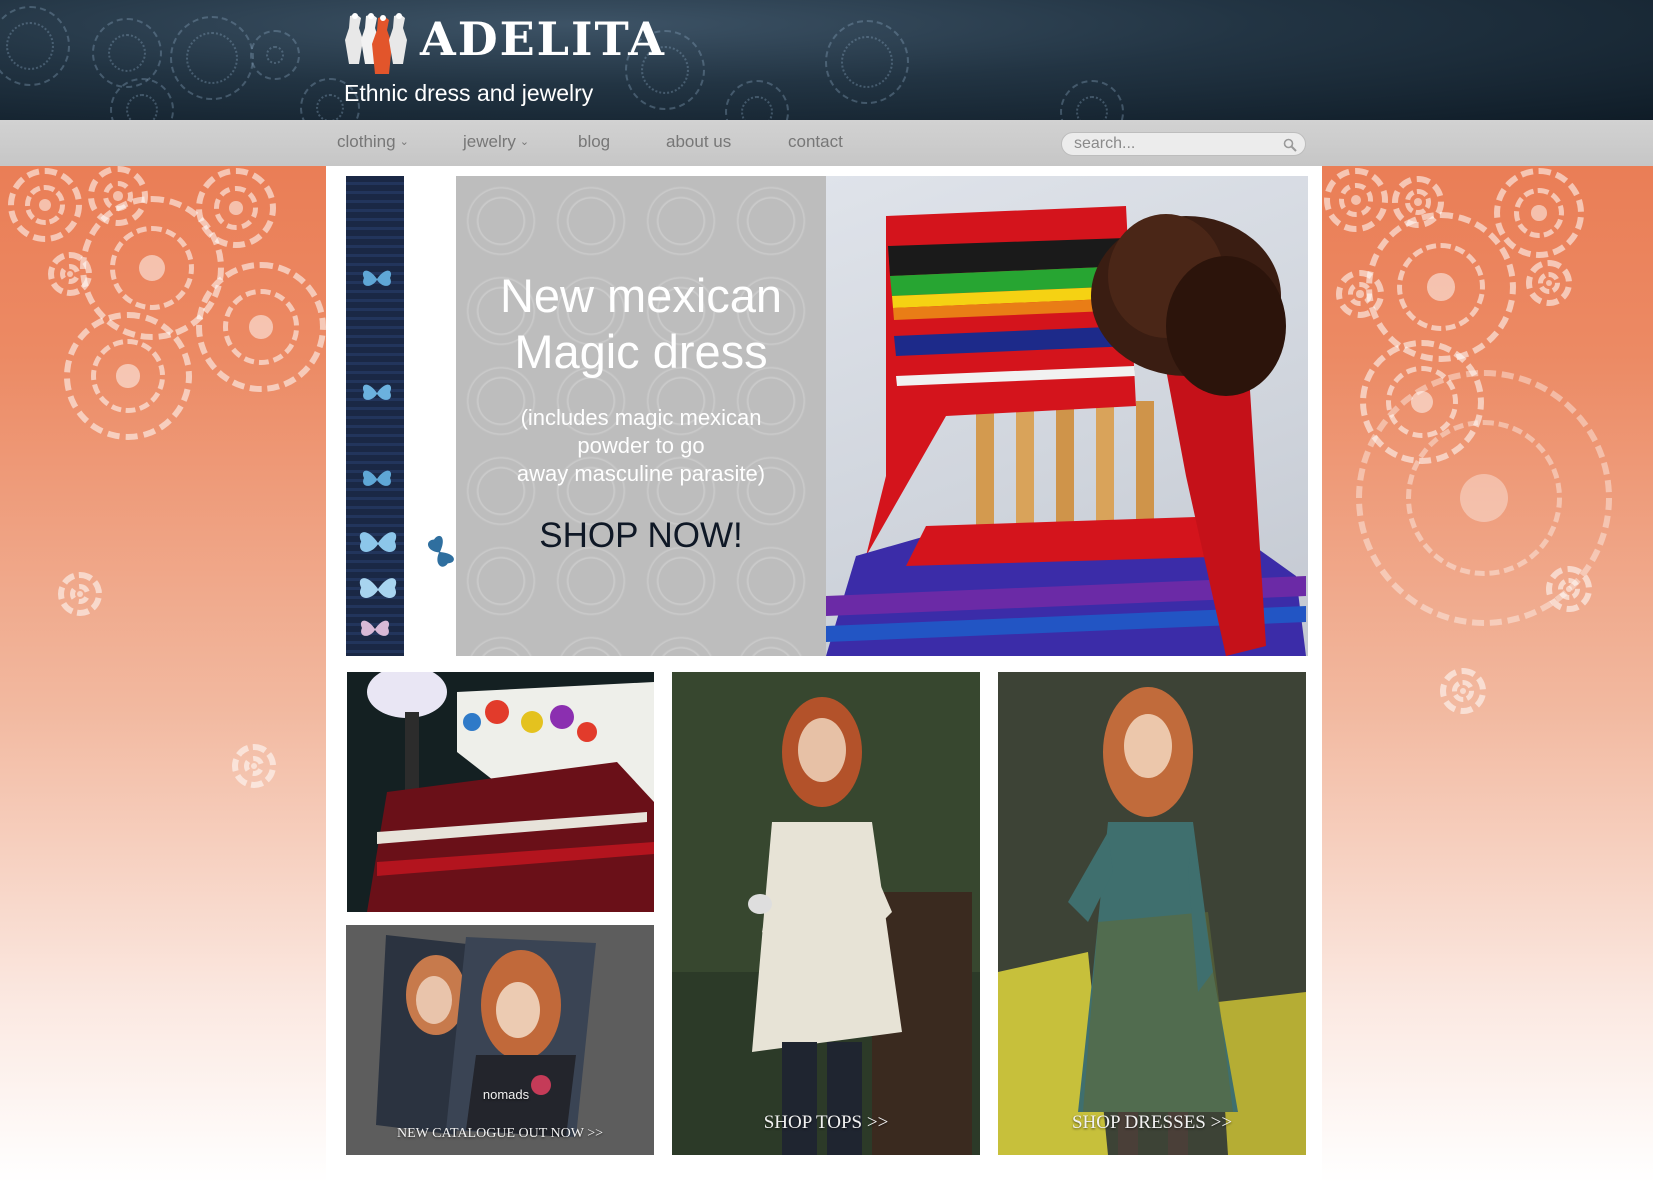  I want to click on catalogue-photo-illustration, so click(500, 1040).